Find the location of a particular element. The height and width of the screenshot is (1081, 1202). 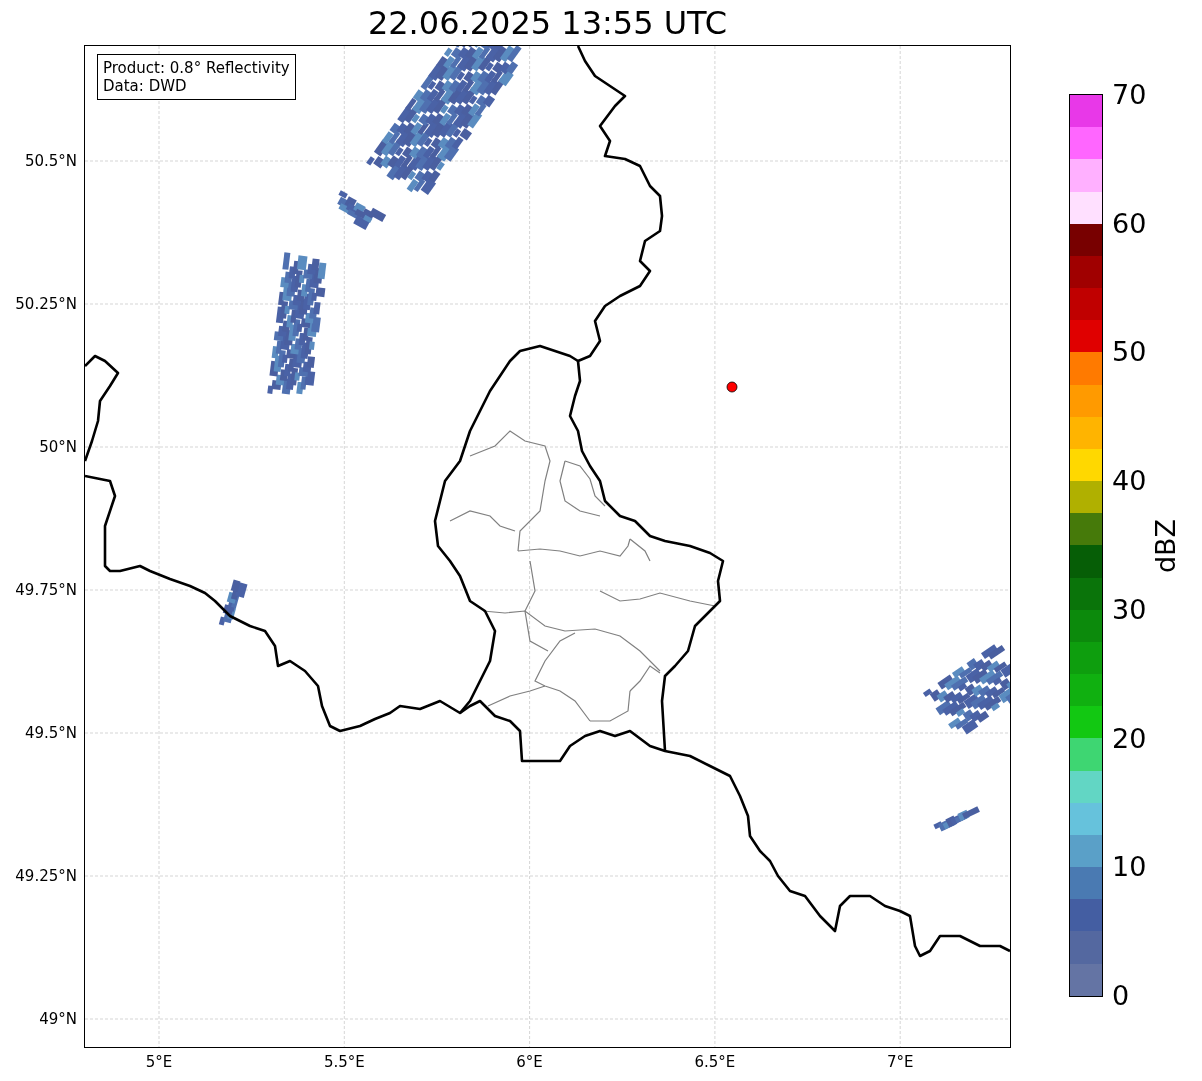

latitude-label: 49.25°N is located at coordinates (46, 876).